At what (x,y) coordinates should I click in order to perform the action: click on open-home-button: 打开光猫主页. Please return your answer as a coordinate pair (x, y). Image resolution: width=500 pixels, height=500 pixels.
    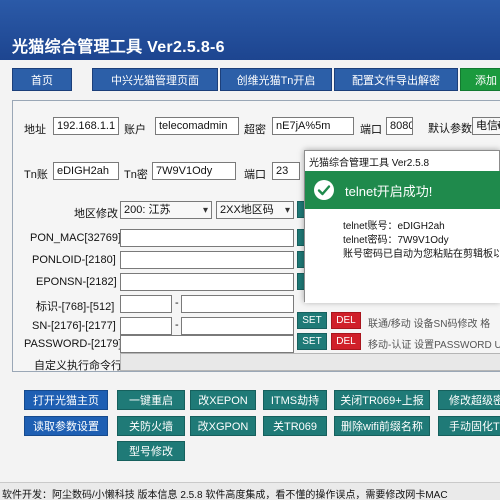
    Looking at the image, I should click on (66, 400).